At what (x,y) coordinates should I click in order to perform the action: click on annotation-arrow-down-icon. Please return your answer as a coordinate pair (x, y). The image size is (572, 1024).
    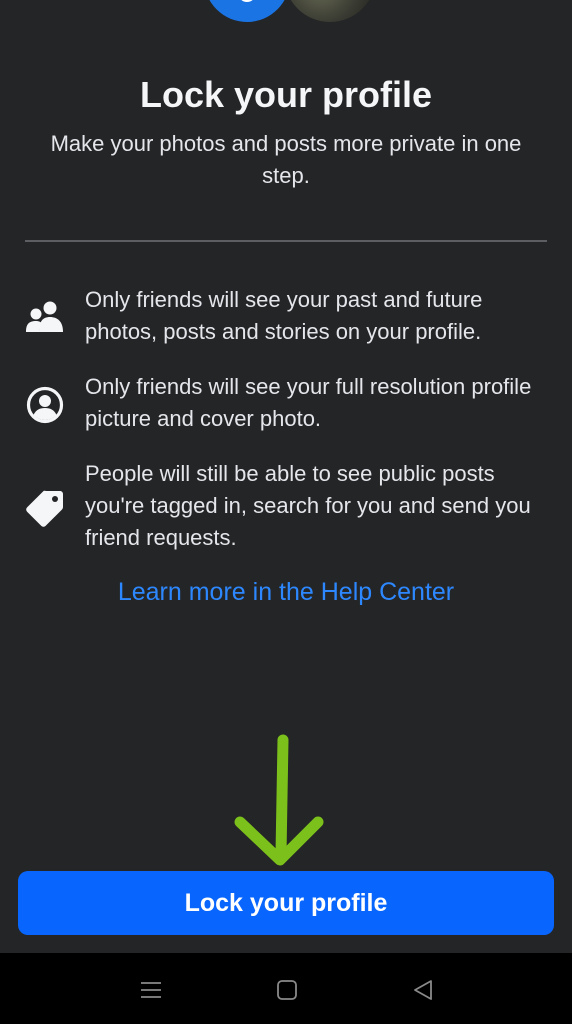
    Looking at the image, I should click on (279, 800).